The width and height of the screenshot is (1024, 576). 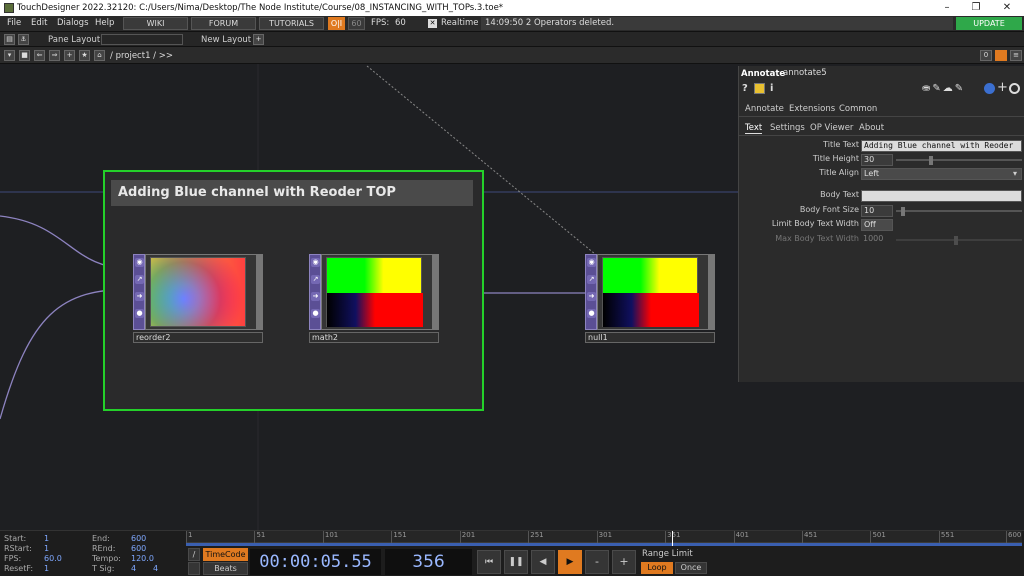 What do you see at coordinates (657, 568) in the screenshot?
I see `loop-button: Loop` at bounding box center [657, 568].